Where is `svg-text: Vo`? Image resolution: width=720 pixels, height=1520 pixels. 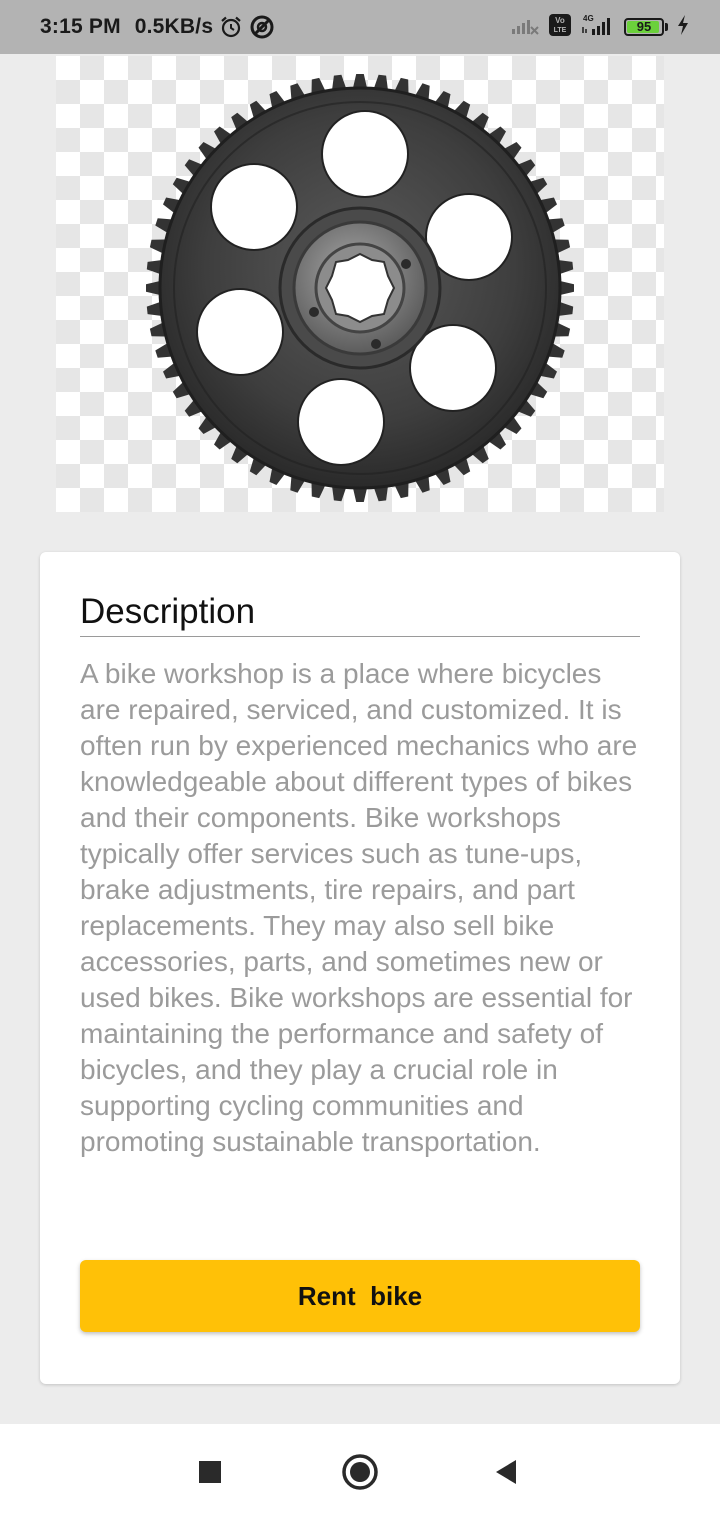 svg-text: Vo is located at coordinates (560, 20).